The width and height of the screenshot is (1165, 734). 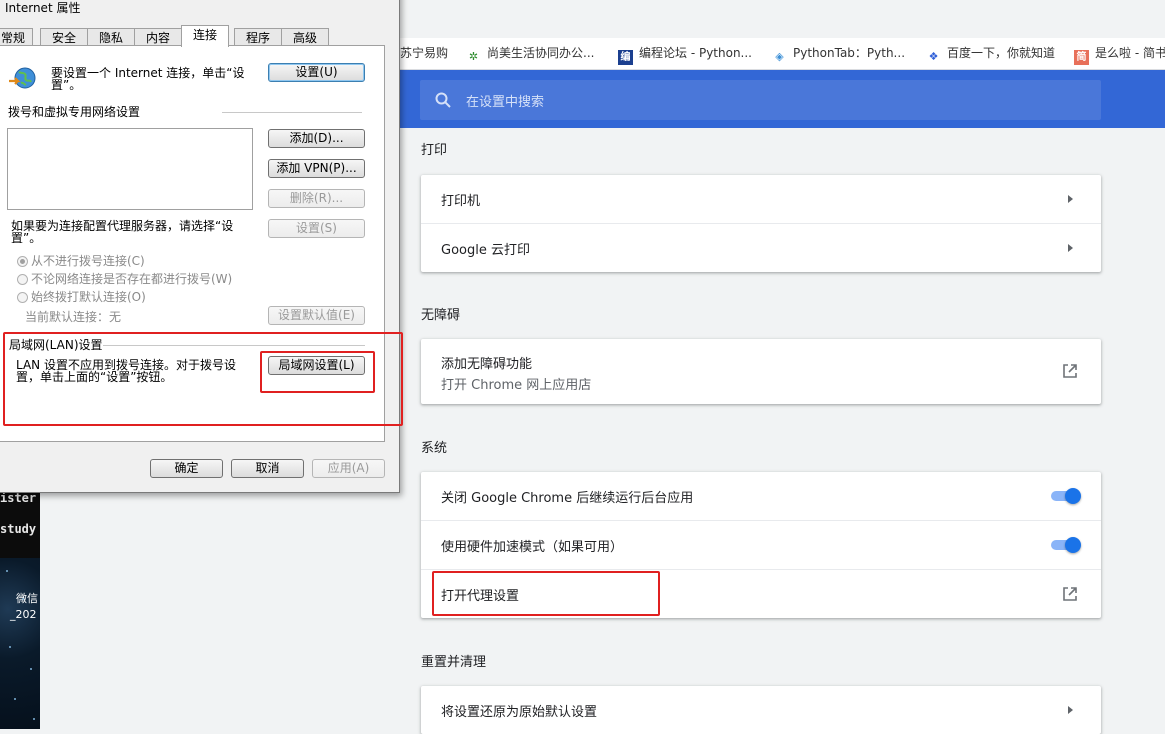 I want to click on reset-card: 将设置还原为原始默认设置, so click(x=761, y=710).